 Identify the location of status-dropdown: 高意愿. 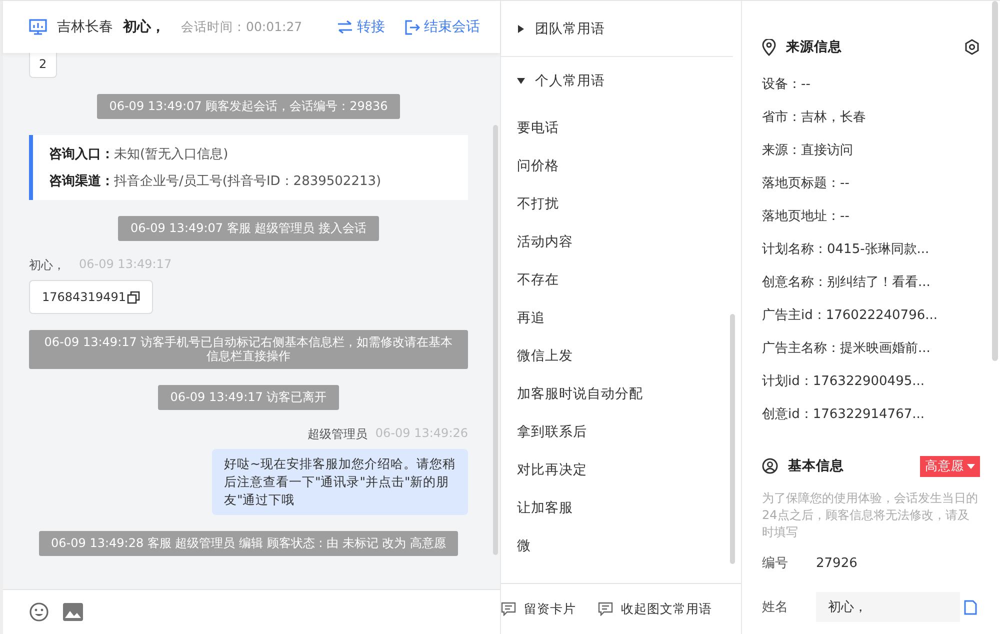
(950, 466).